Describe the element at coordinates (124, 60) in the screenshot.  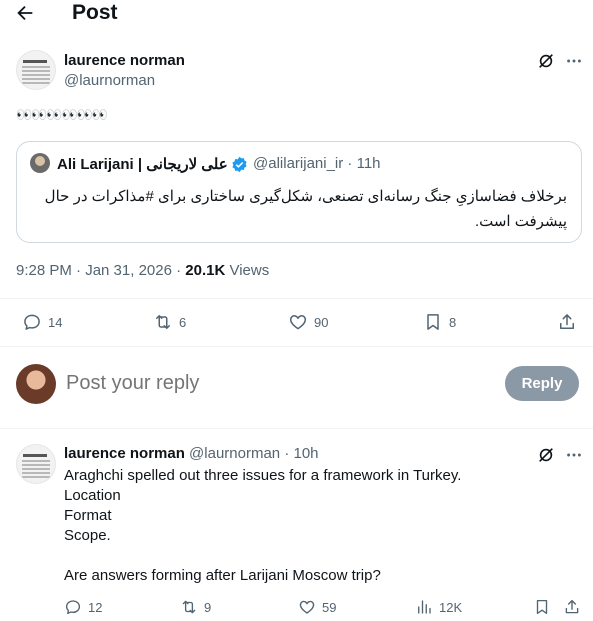
I see `author-name: laurence norman` at that location.